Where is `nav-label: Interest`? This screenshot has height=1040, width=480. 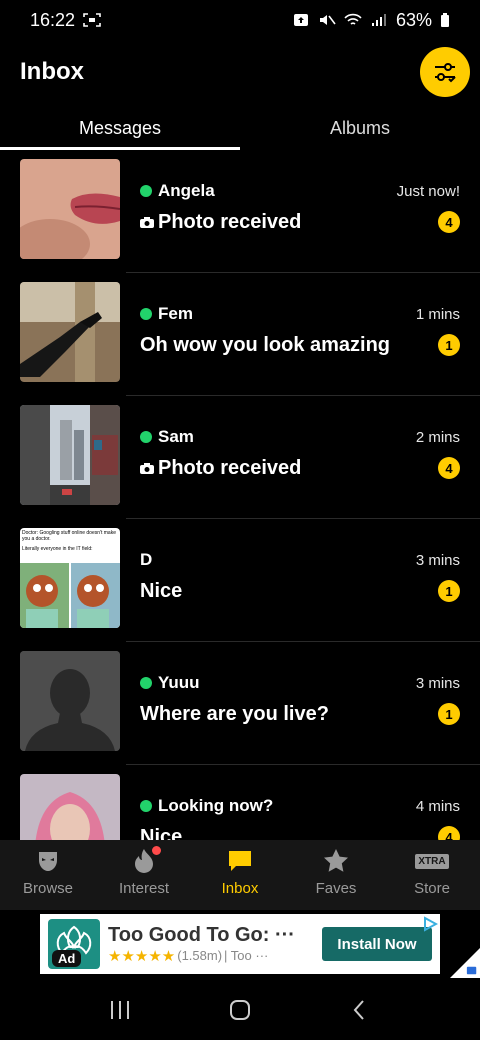 nav-label: Interest is located at coordinates (144, 888).